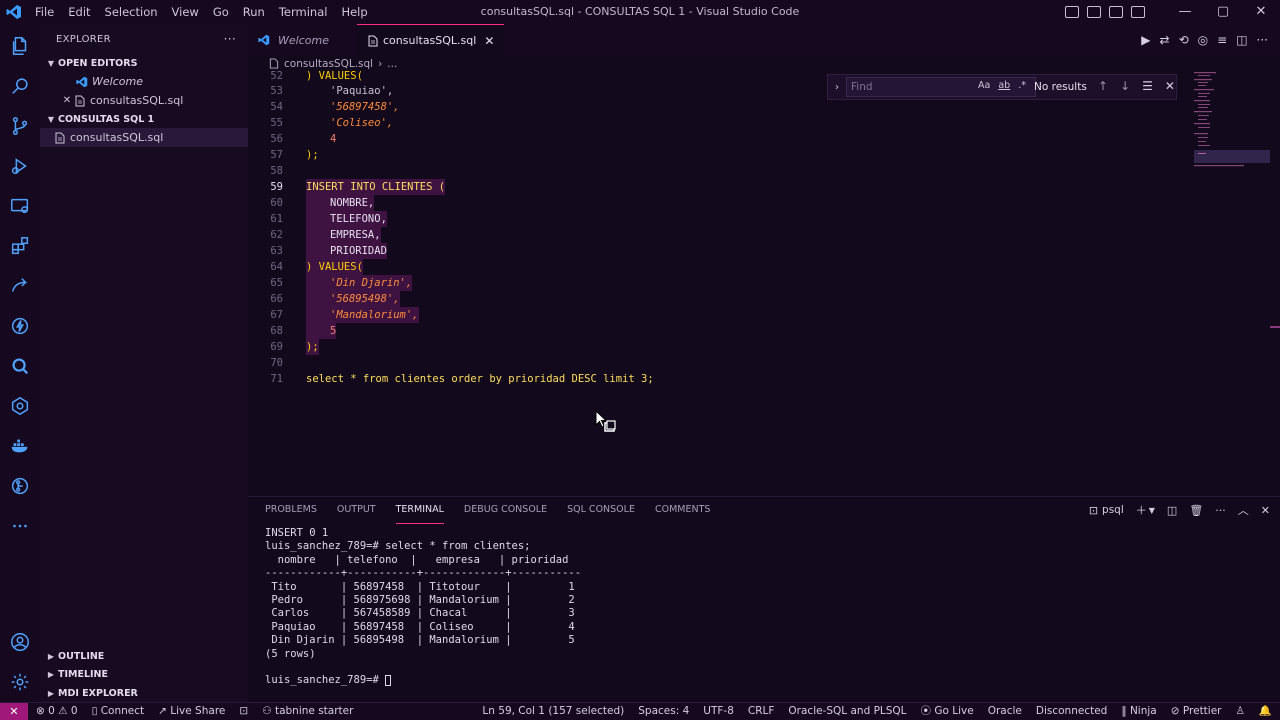 This screenshot has height=720, width=1280. What do you see at coordinates (721, 107) in the screenshot?
I see `code-line: 54 '56897458',` at bounding box center [721, 107].